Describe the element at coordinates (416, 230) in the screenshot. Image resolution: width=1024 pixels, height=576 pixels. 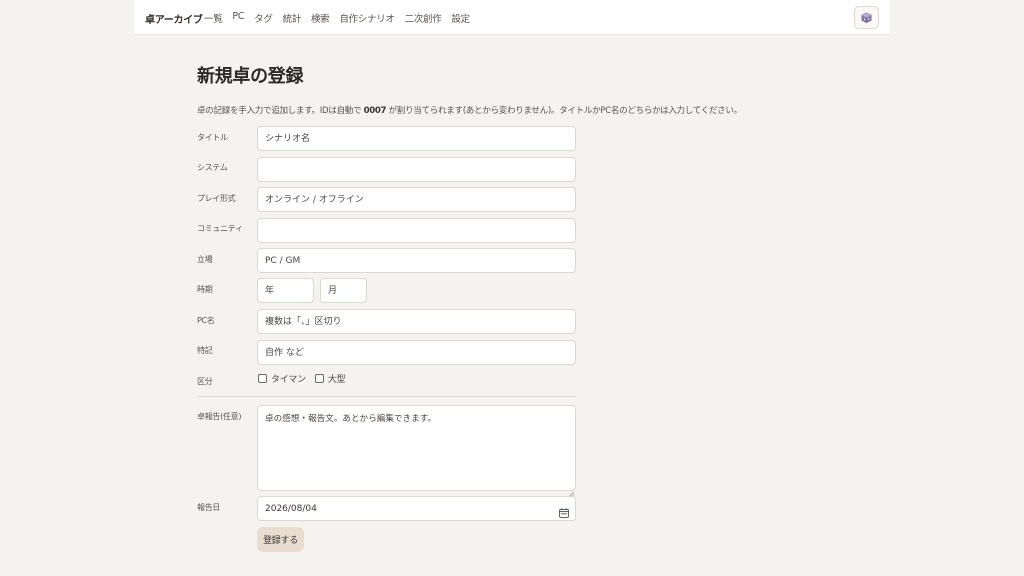
I see `community-input` at that location.